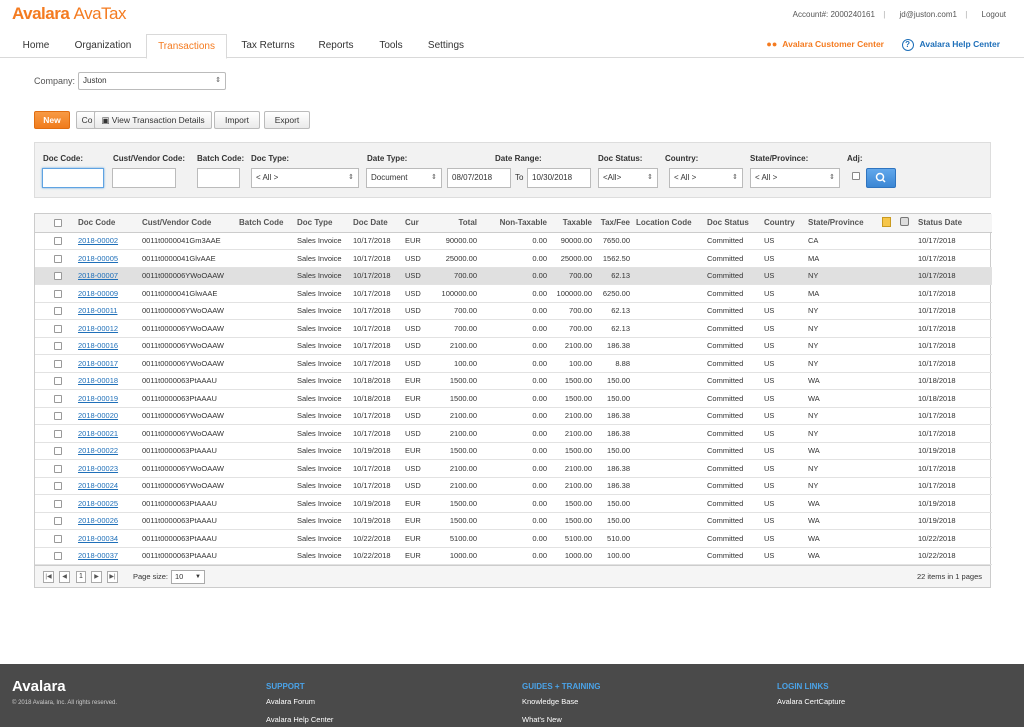 The image size is (1024, 727). Describe the element at coordinates (953, 223) in the screenshot. I see `col-status-date: Status Date` at that location.